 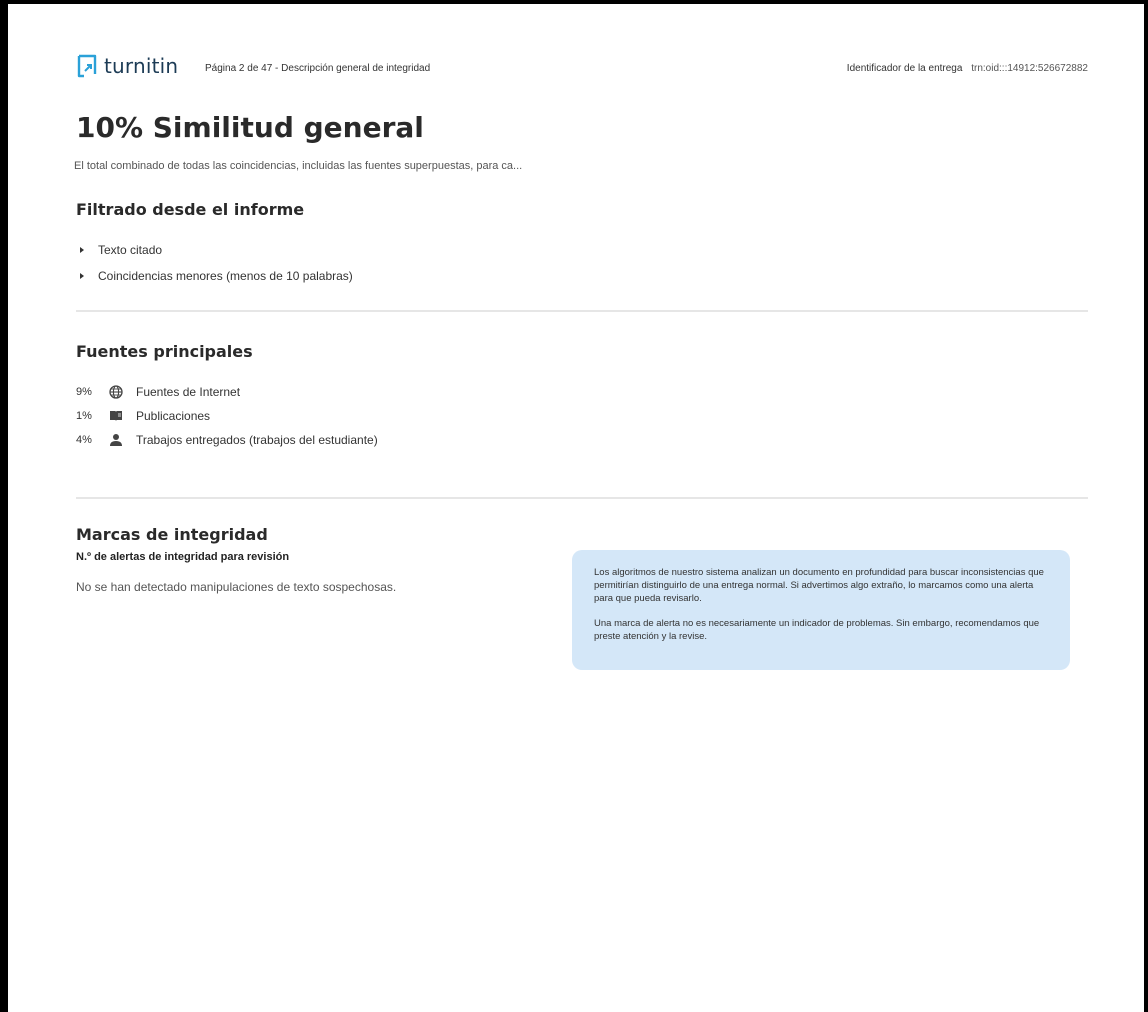 What do you see at coordinates (904, 68) in the screenshot?
I see `submission-id-label: Identificador de la entrega` at bounding box center [904, 68].